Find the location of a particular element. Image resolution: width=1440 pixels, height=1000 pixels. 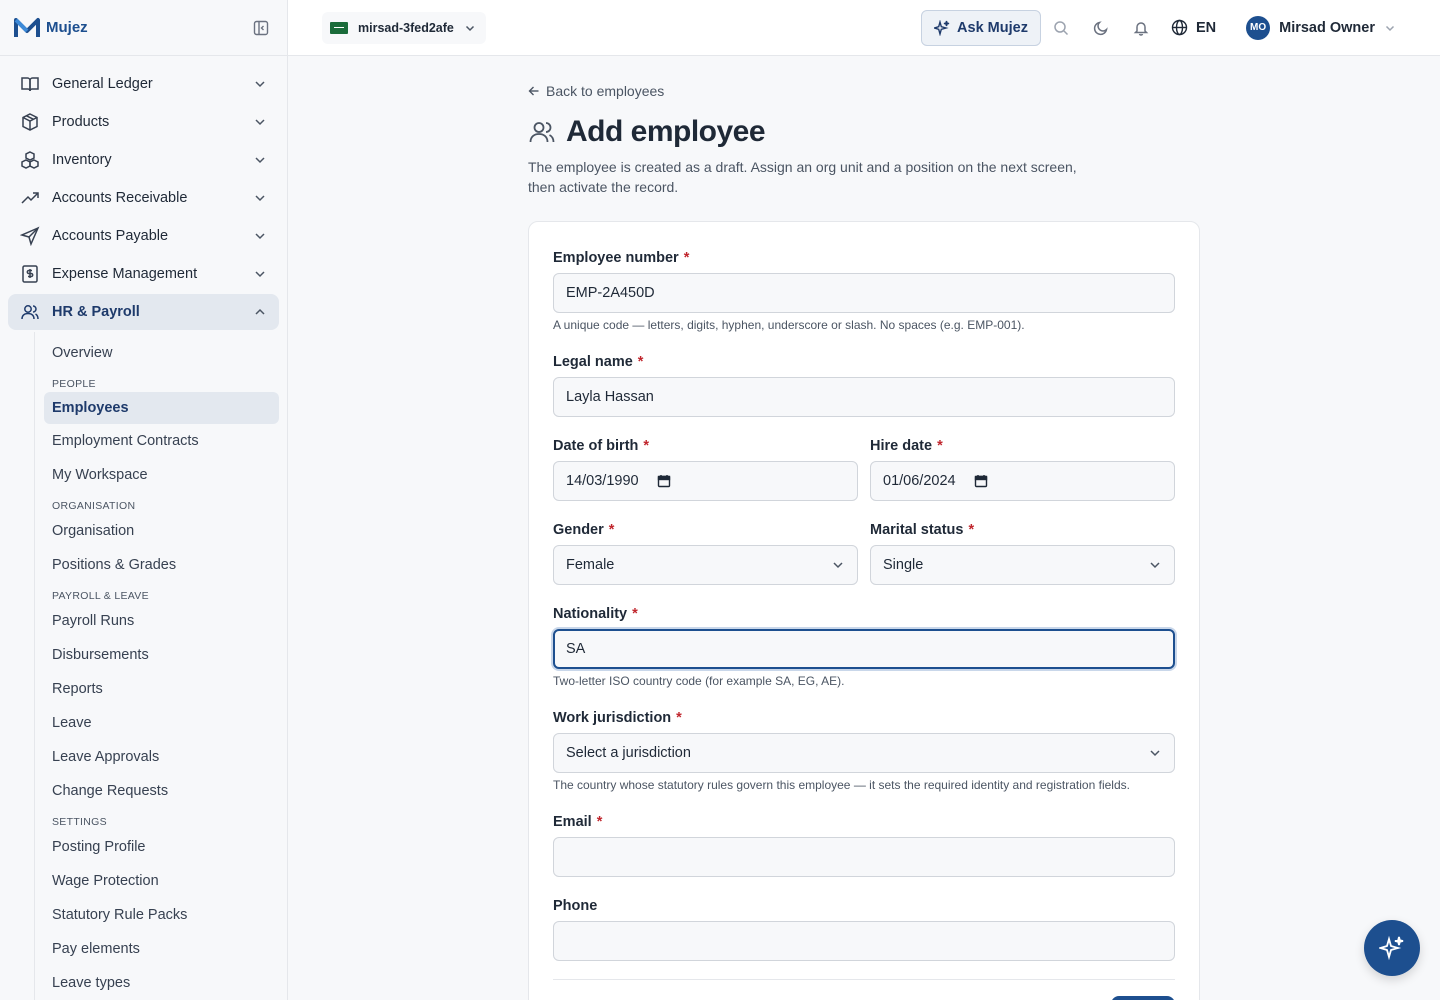

brand-logo: Mujez is located at coordinates (51, 28).